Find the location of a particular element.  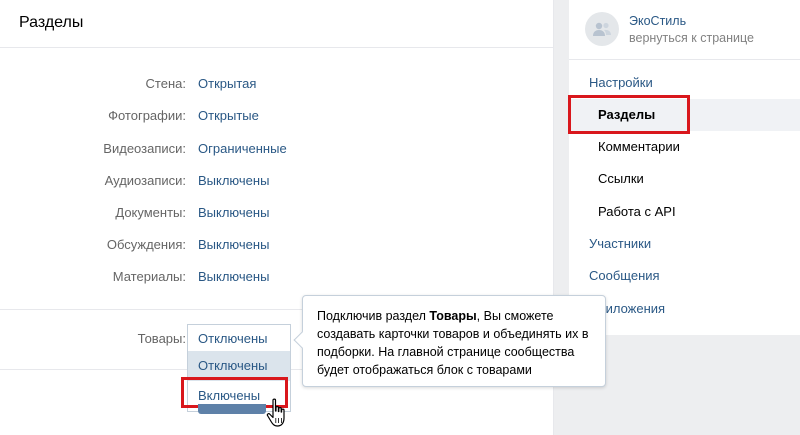

setting-label: Аудиозаписи: is located at coordinates (145, 180).